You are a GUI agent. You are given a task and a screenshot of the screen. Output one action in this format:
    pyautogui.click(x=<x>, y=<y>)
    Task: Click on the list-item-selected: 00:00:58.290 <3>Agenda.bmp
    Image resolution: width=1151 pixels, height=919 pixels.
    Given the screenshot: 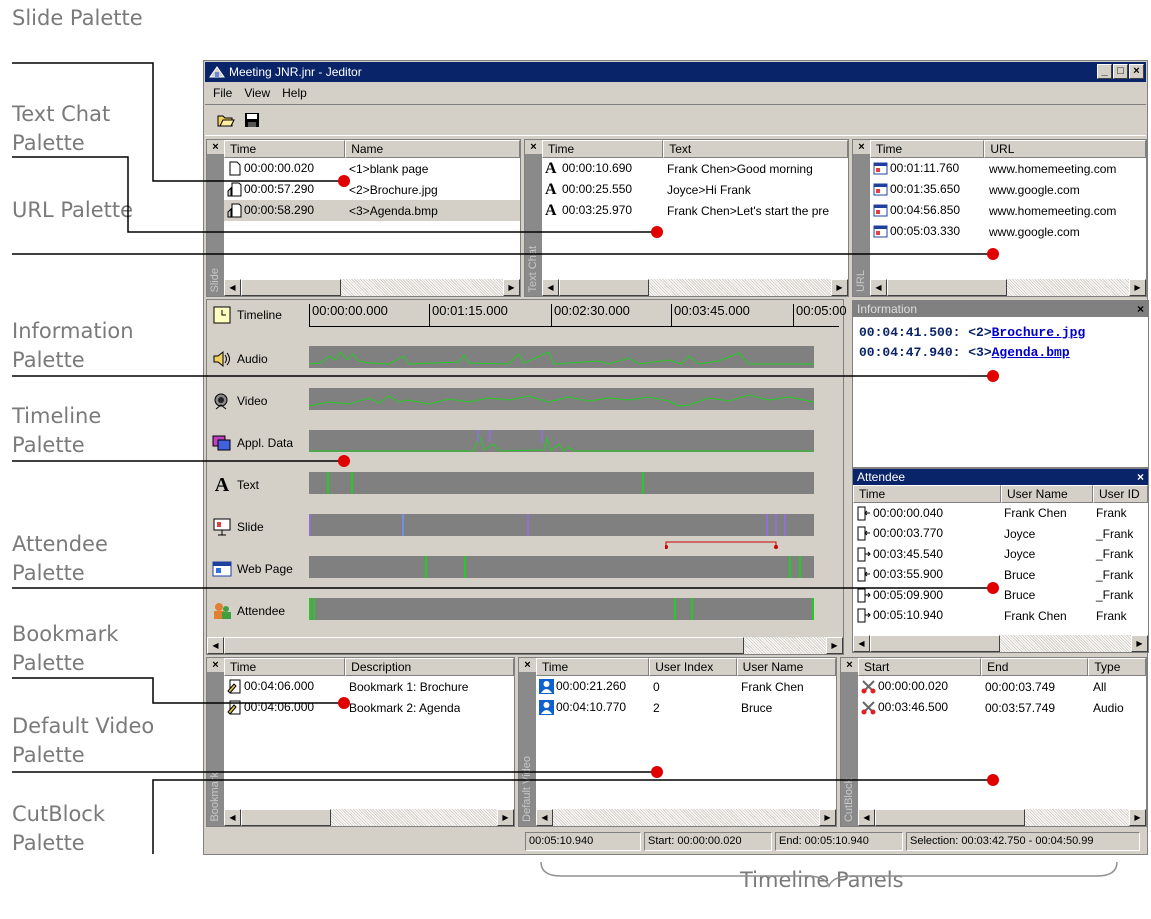 What is the action you would take?
    pyautogui.click(x=372, y=210)
    